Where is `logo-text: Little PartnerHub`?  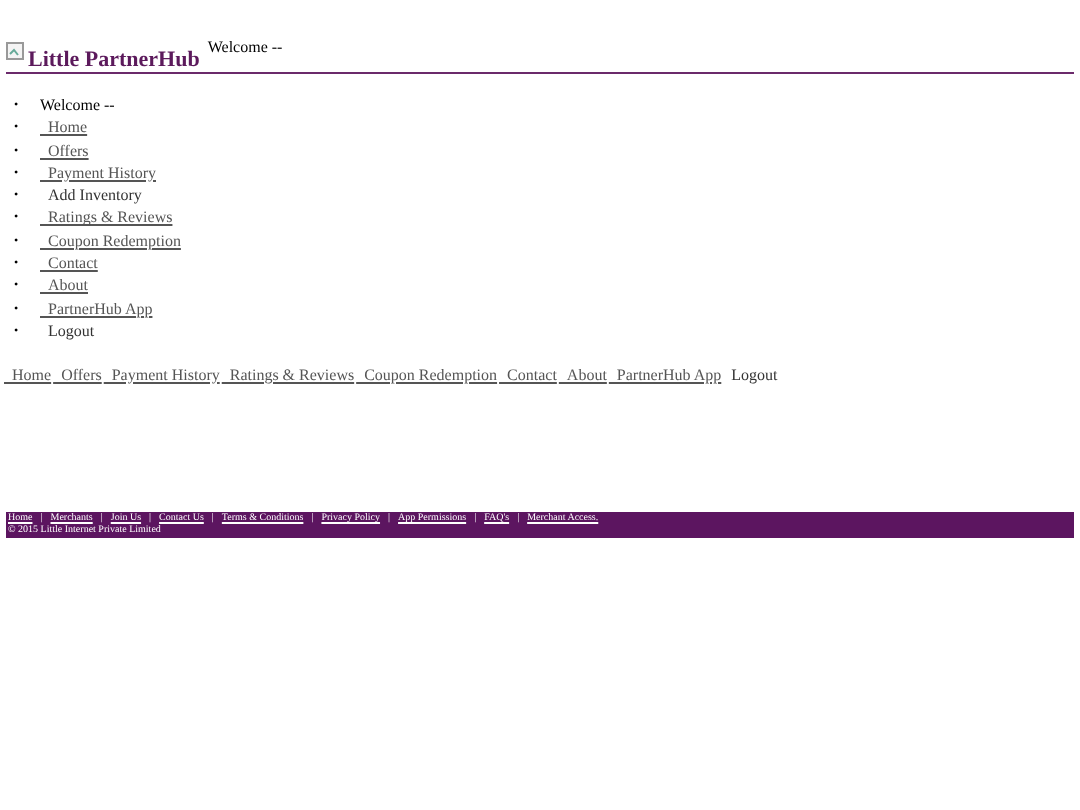
logo-text: Little PartnerHub is located at coordinates (114, 61).